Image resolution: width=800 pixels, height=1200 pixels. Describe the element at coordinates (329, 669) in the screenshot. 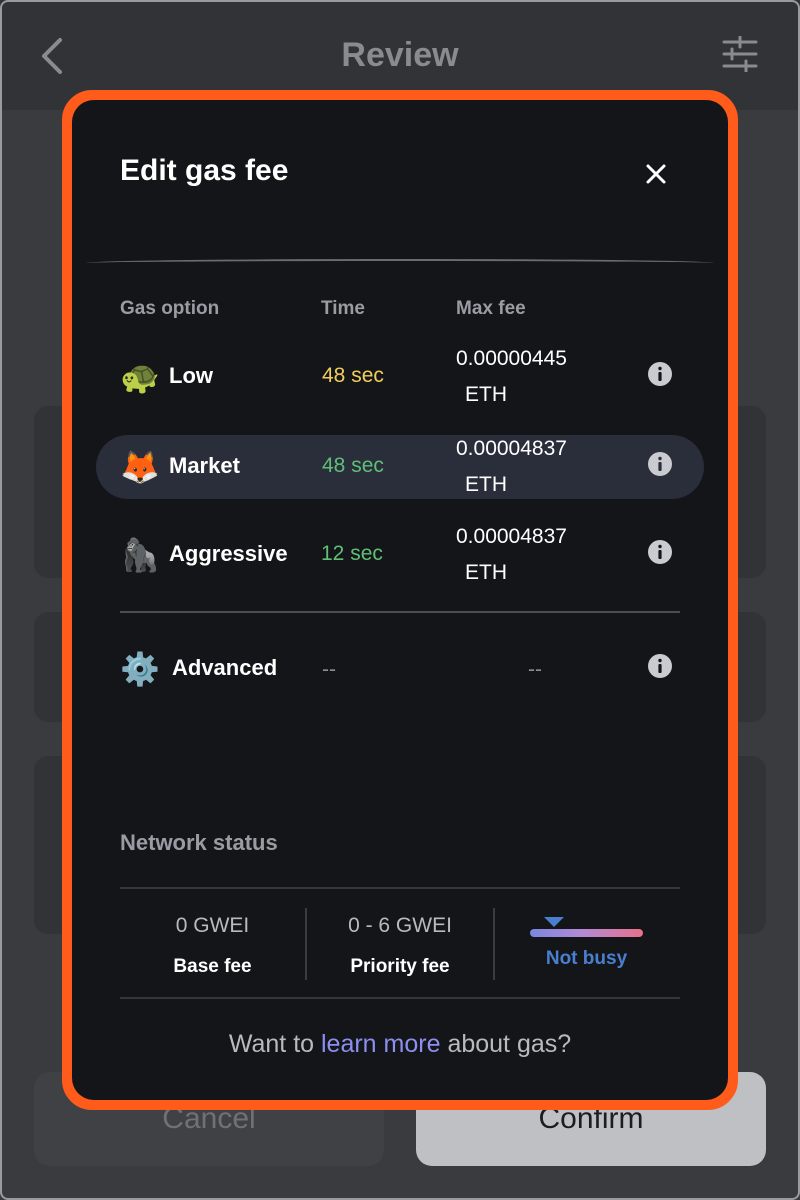

I see `advanced-time: --` at that location.